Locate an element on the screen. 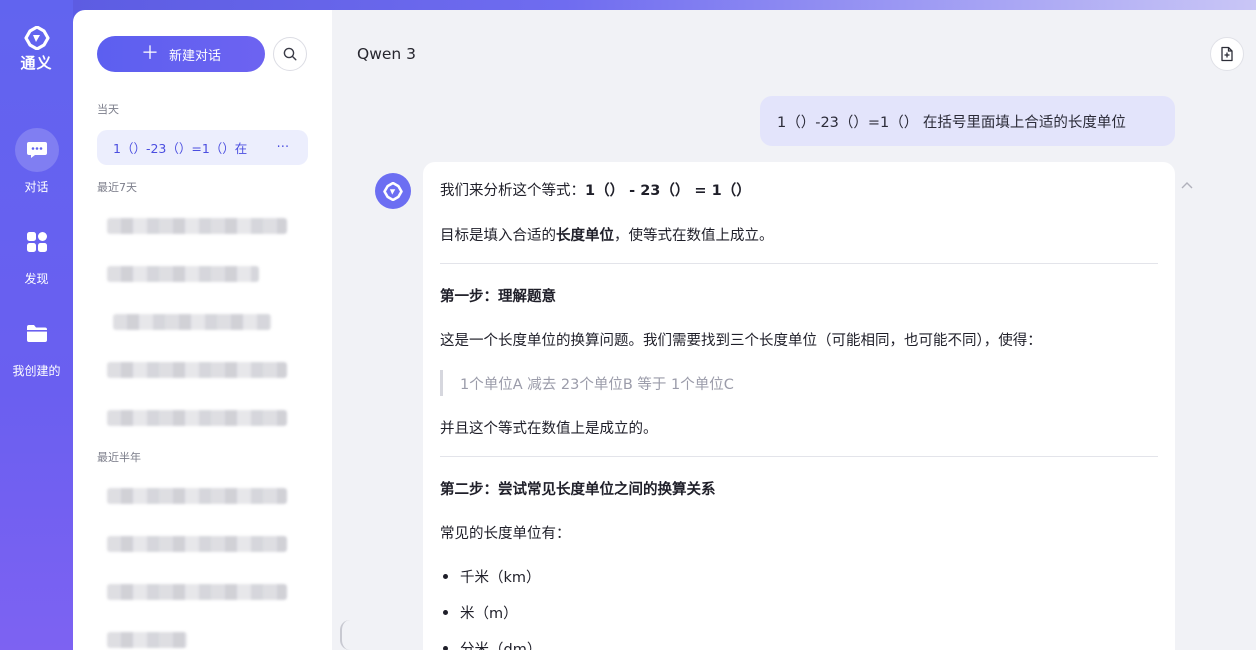  rail-item-mine: 我创建的 is located at coordinates (36, 345).